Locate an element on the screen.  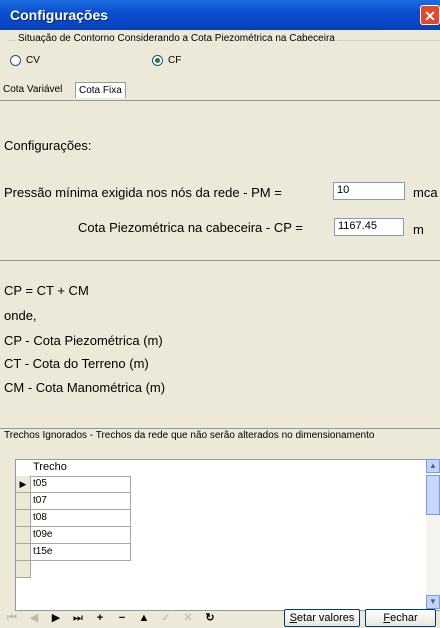
close-button: Fechar is located at coordinates (400, 618).